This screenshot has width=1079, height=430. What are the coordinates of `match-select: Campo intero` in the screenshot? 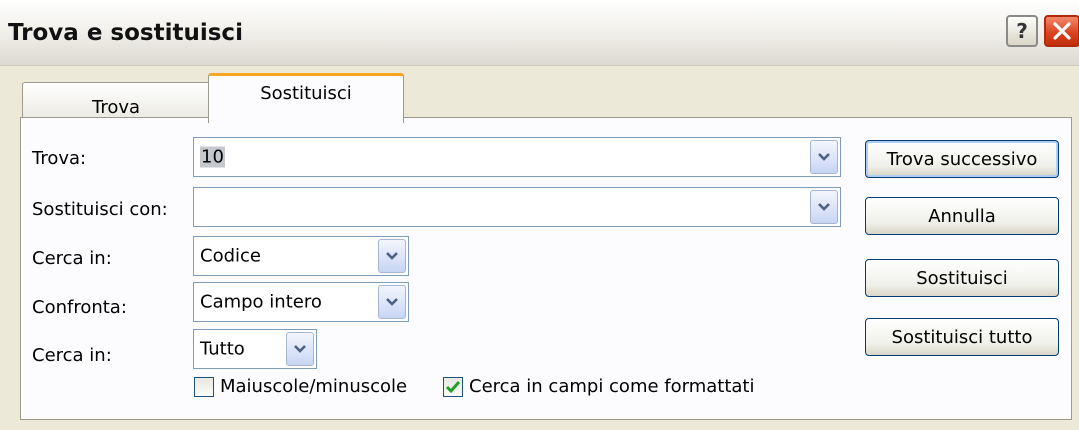 It's located at (301, 302).